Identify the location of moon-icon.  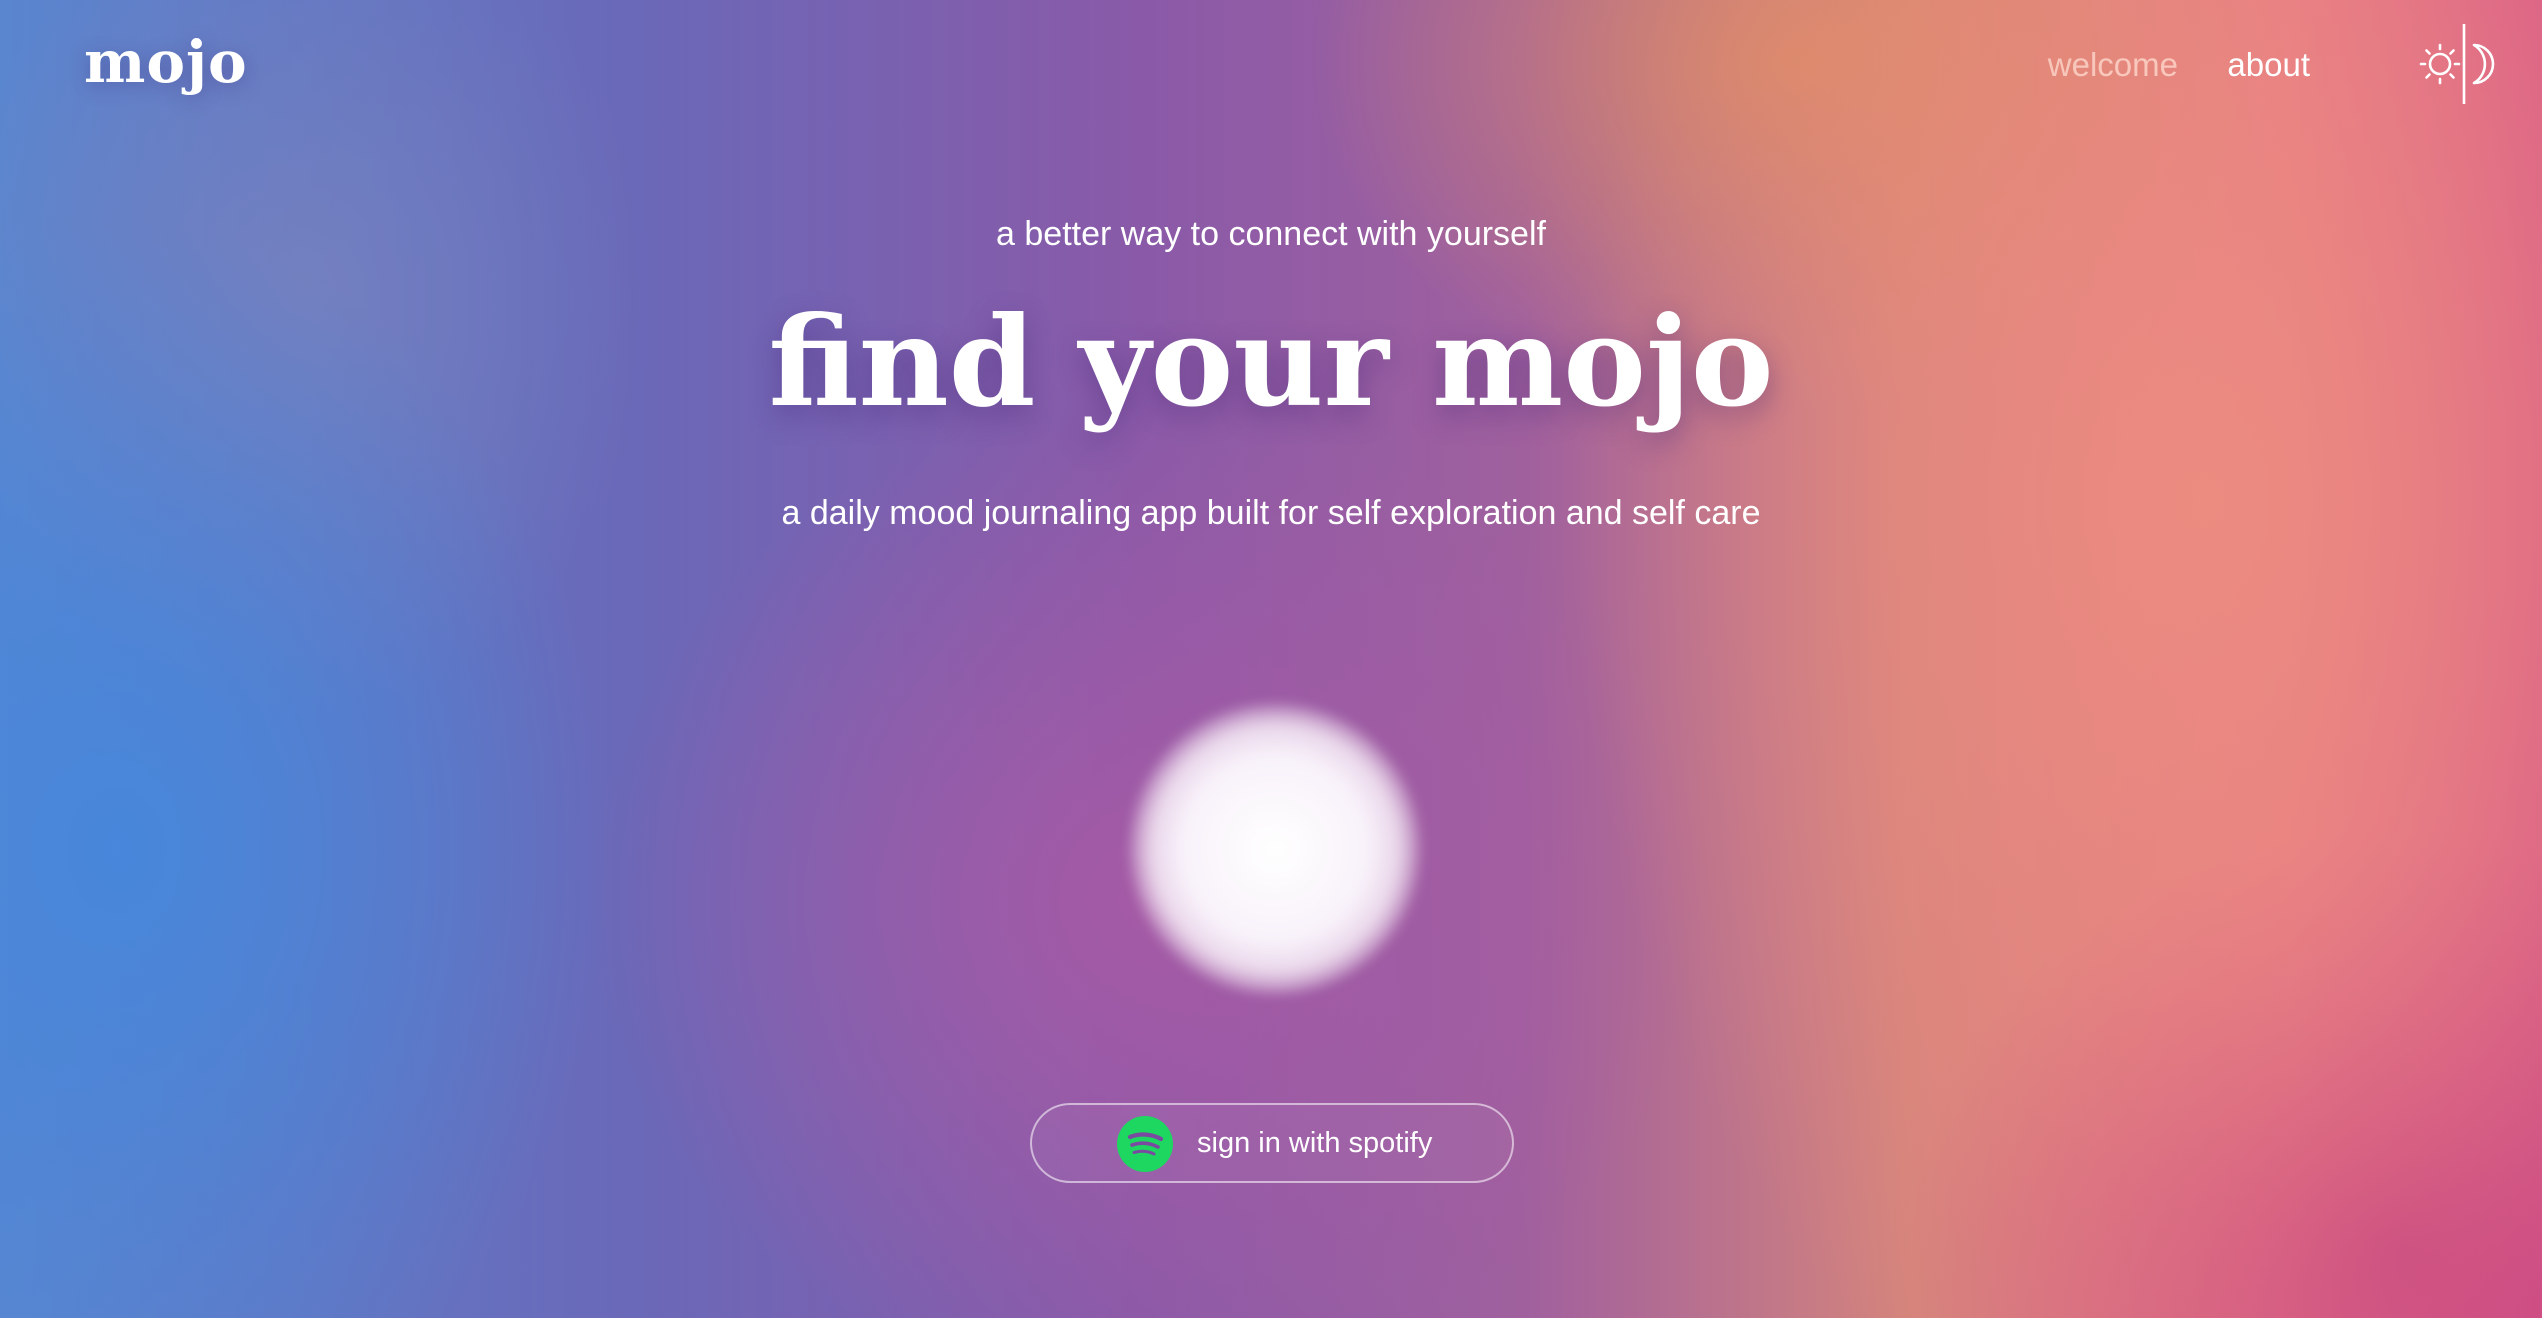
(2483, 64).